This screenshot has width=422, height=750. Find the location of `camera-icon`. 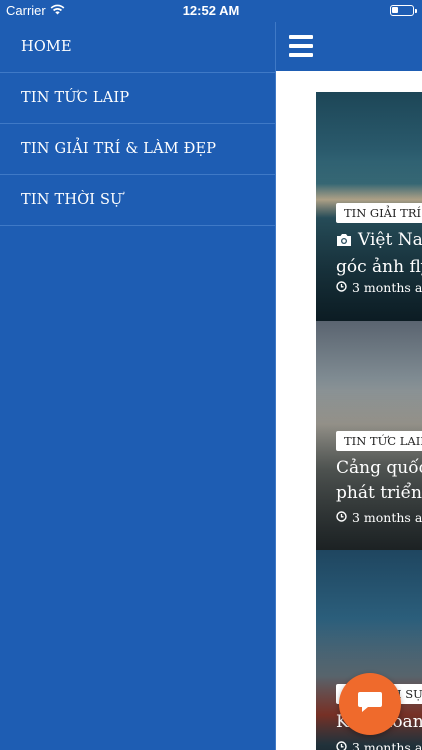

camera-icon is located at coordinates (344, 242).